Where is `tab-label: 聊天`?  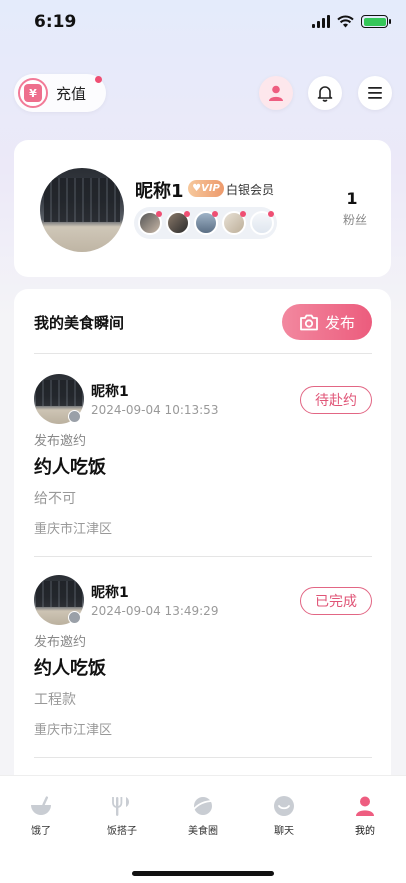 tab-label: 聊天 is located at coordinates (284, 831).